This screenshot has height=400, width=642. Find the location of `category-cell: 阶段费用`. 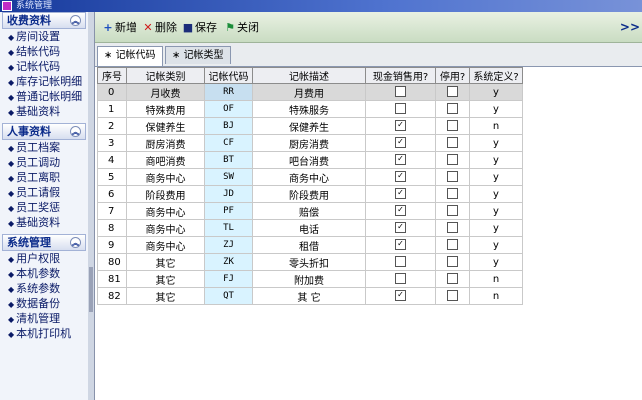

category-cell: 阶段费用 is located at coordinates (165, 194).